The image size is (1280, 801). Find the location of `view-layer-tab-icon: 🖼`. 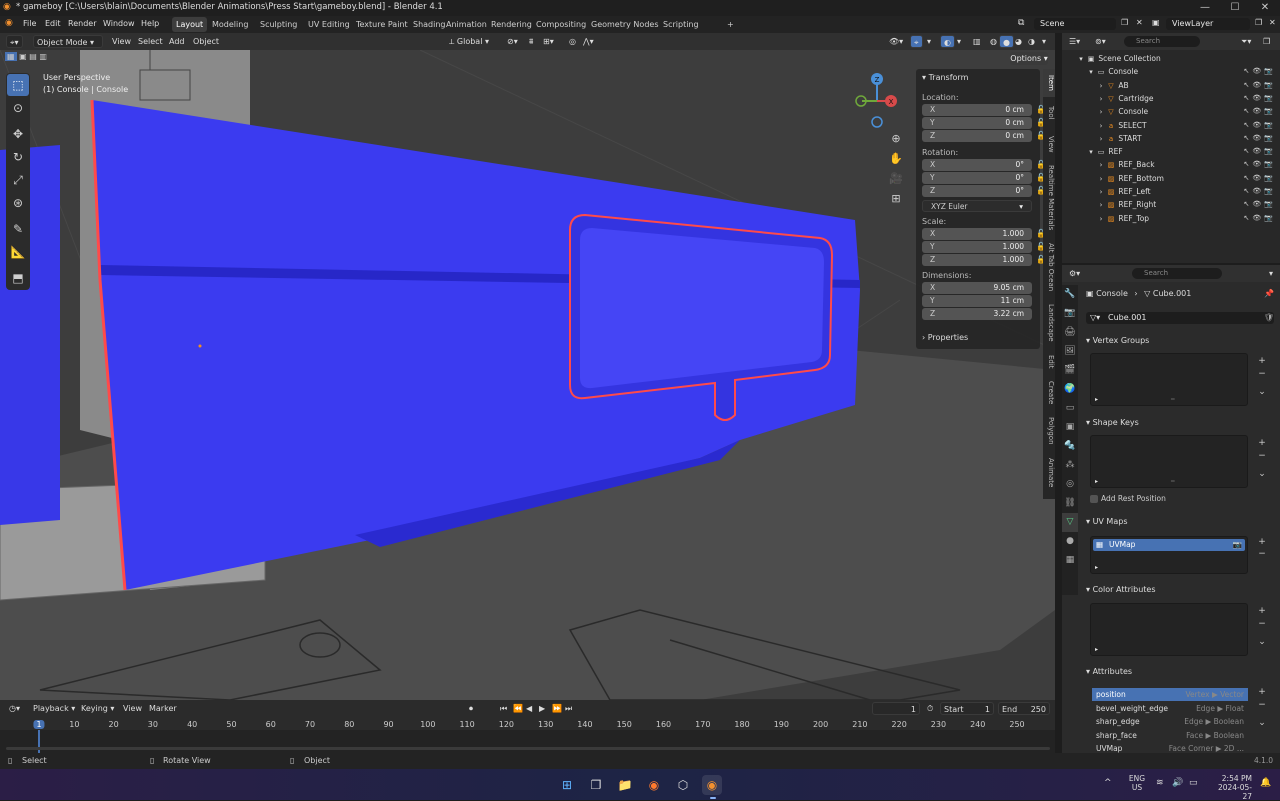

view-layer-tab-icon: 🖼 is located at coordinates (1070, 351).